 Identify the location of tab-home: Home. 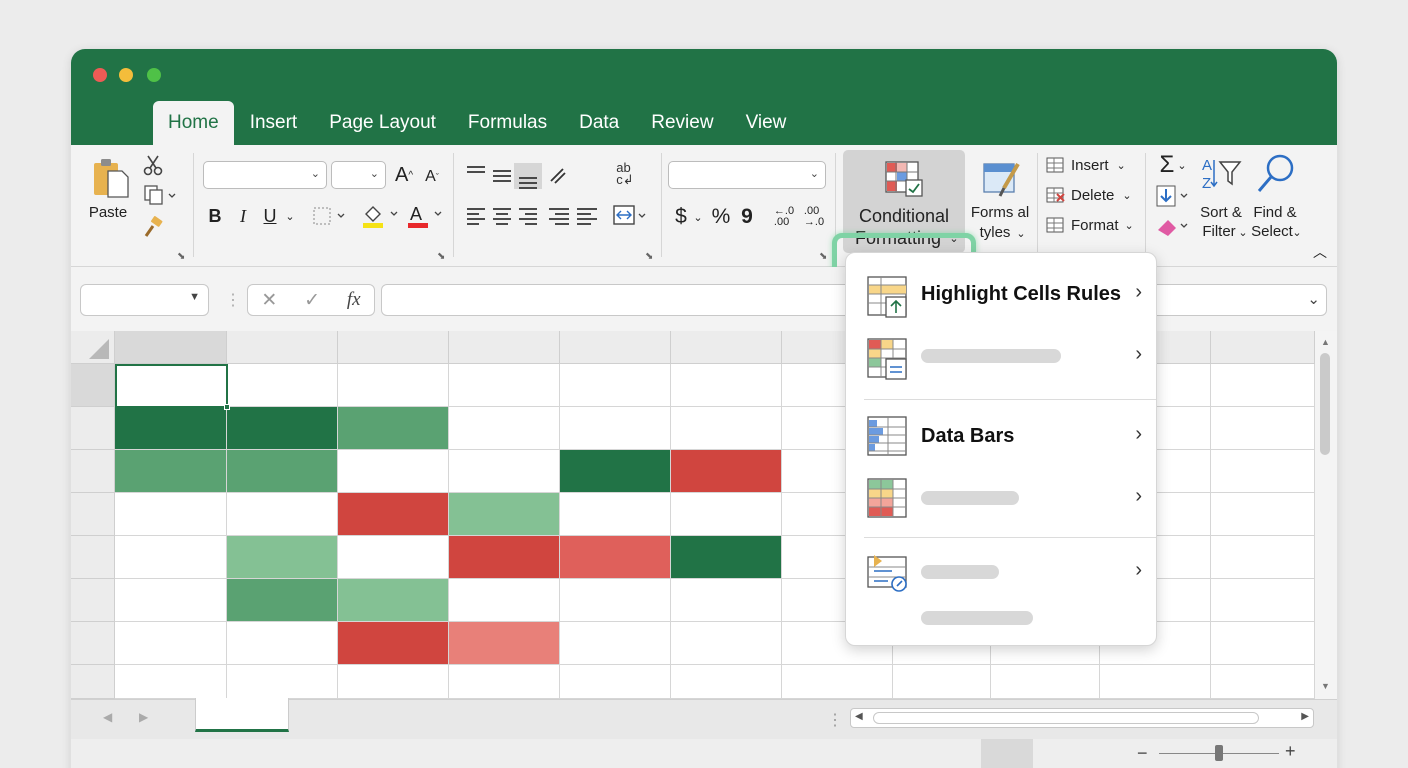
(193, 123).